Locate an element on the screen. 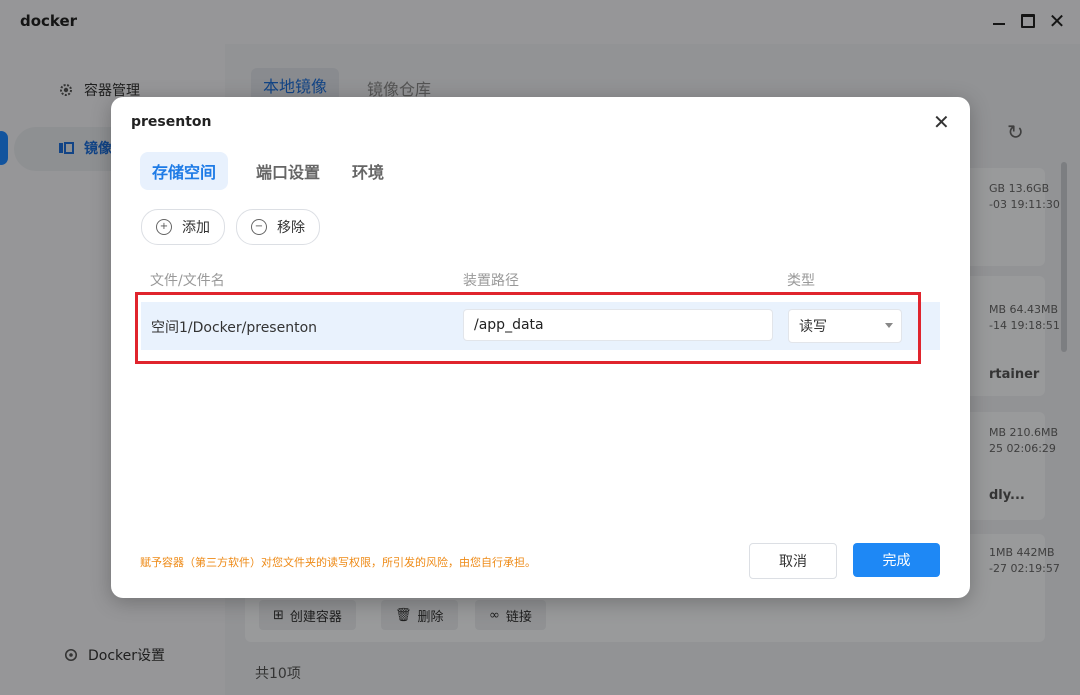  done-button: 完成 is located at coordinates (896, 560).